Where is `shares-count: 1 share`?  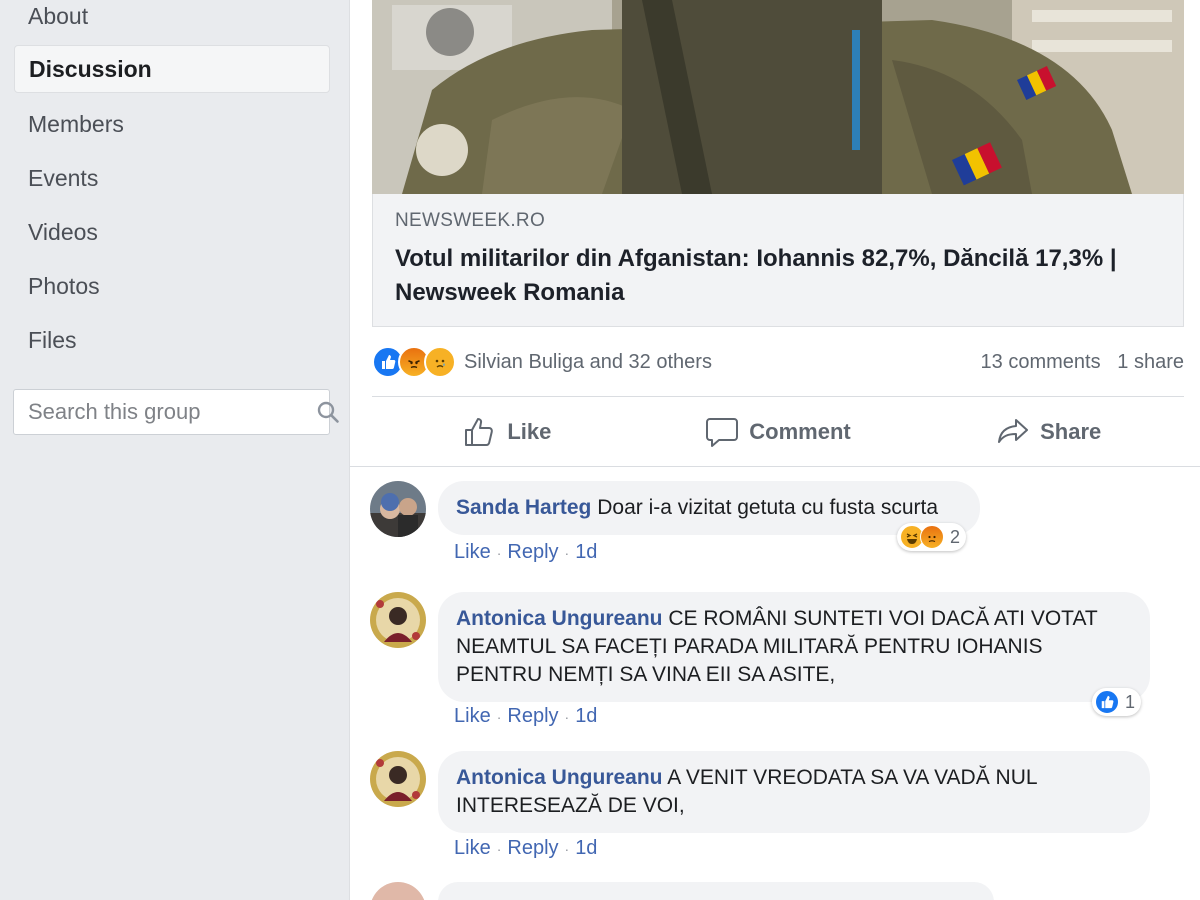
shares-count: 1 share is located at coordinates (1150, 362).